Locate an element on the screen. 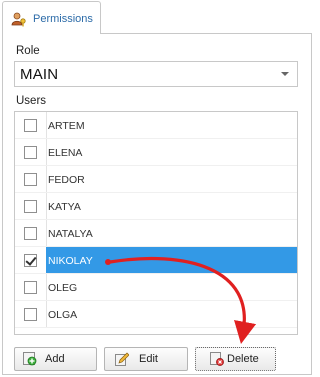  users-label: Users is located at coordinates (31, 101).